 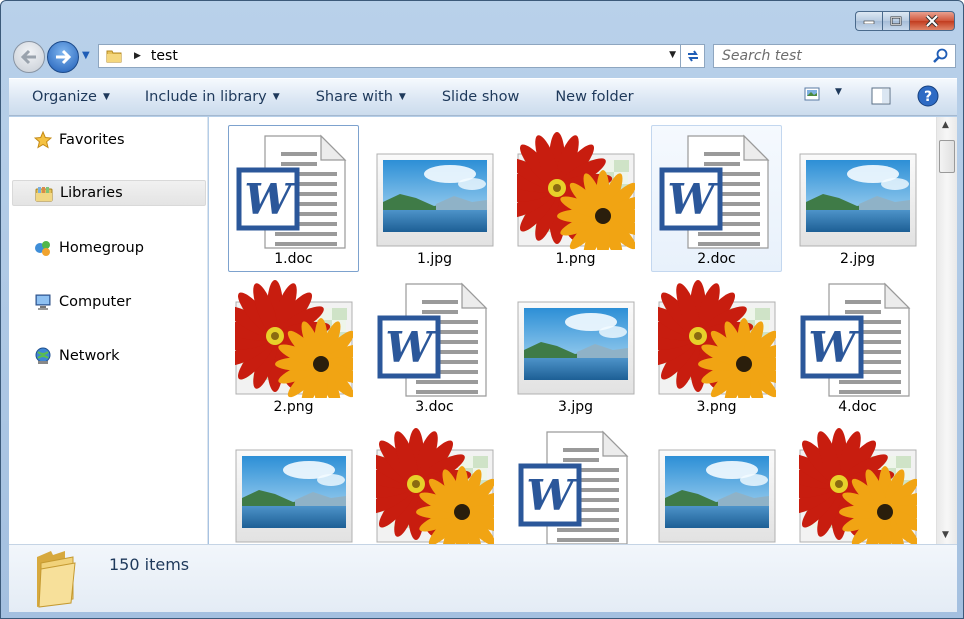 I want to click on share-with-menu: Share with ▼, so click(x=361, y=97).